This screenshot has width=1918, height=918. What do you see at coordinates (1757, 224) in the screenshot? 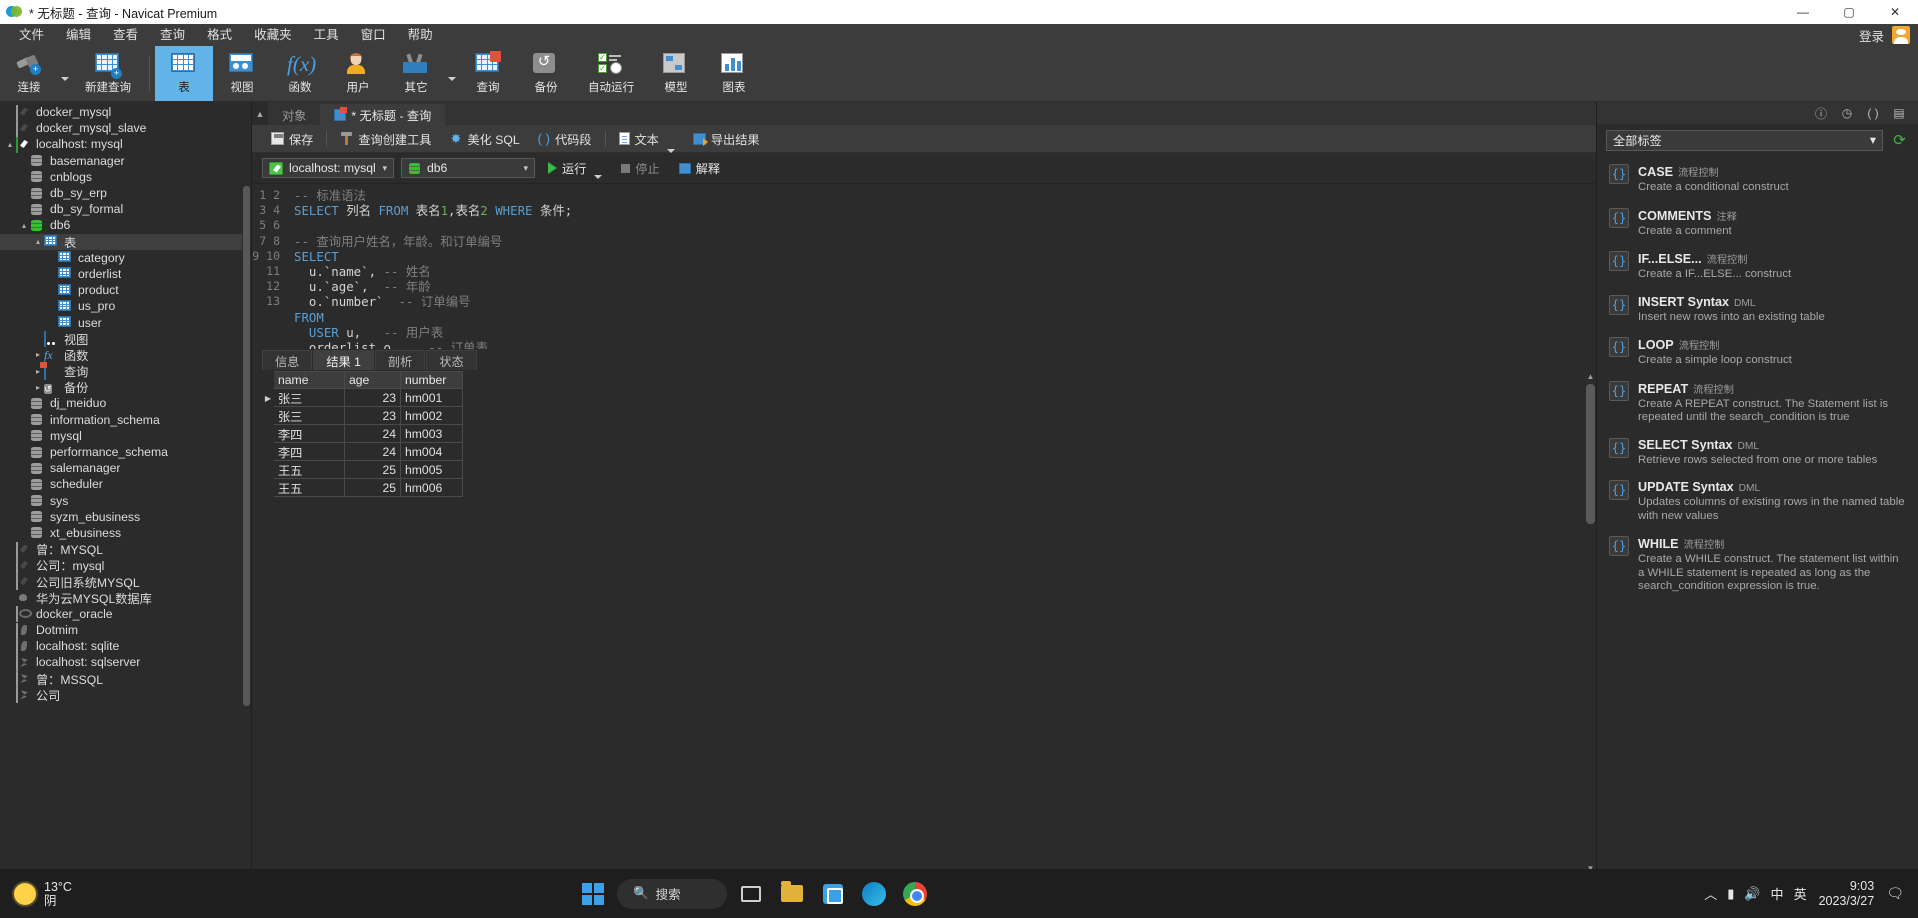
I see `snippet-item: {} COMMENTS 注释 Create a comment` at bounding box center [1757, 224].